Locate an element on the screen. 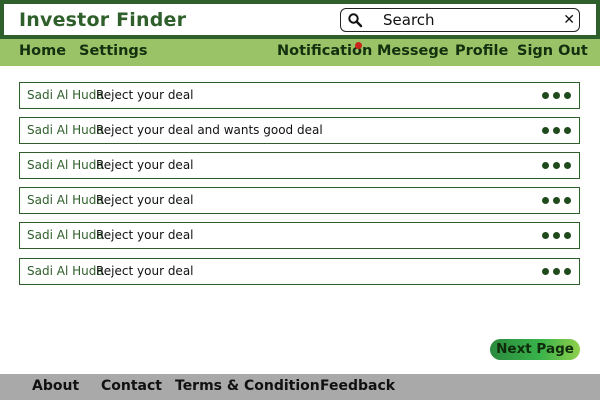  close-icon: ✕ is located at coordinates (569, 20).